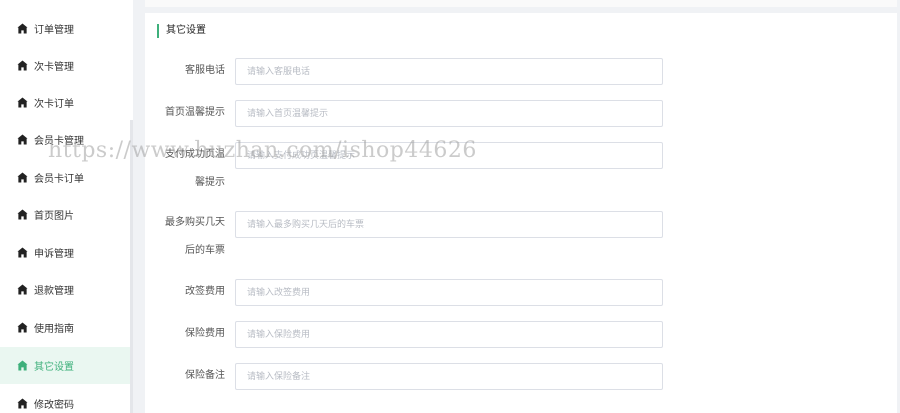 The width and height of the screenshot is (900, 413). Describe the element at coordinates (59, 141) in the screenshot. I see `sidebar-item-label: 会员卡管理` at that location.